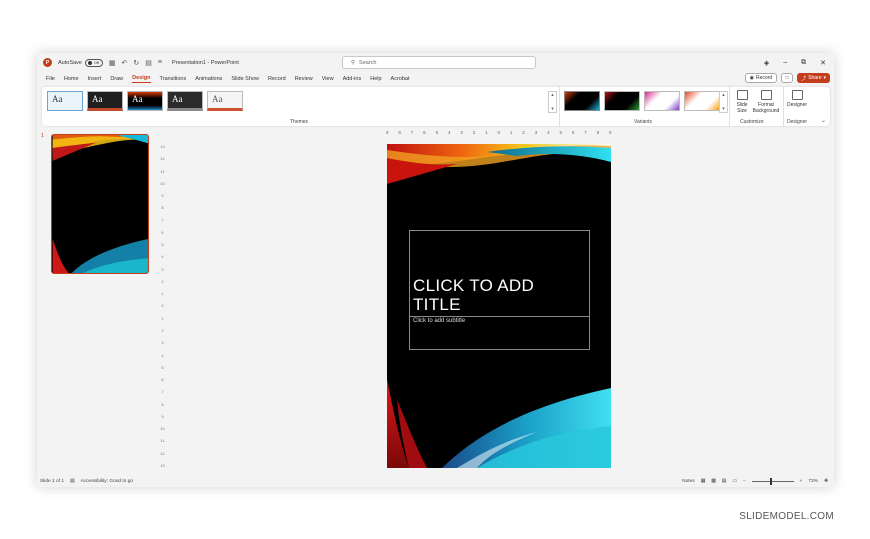 This screenshot has width=870, height=539. What do you see at coordinates (688, 481) in the screenshot?
I see `notes-button: Notes` at bounding box center [688, 481].